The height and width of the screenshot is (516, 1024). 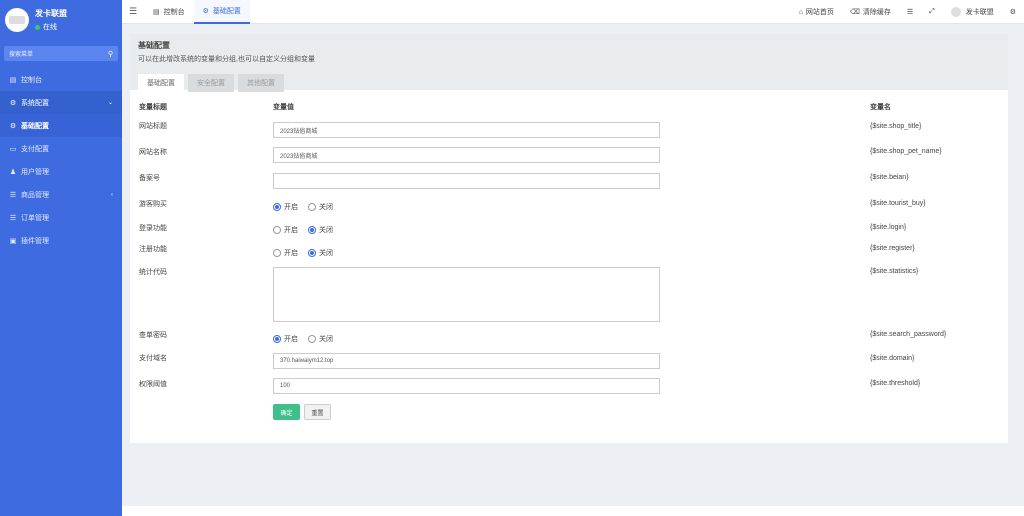 What do you see at coordinates (466, 181) in the screenshot?
I see `beian-input` at bounding box center [466, 181].